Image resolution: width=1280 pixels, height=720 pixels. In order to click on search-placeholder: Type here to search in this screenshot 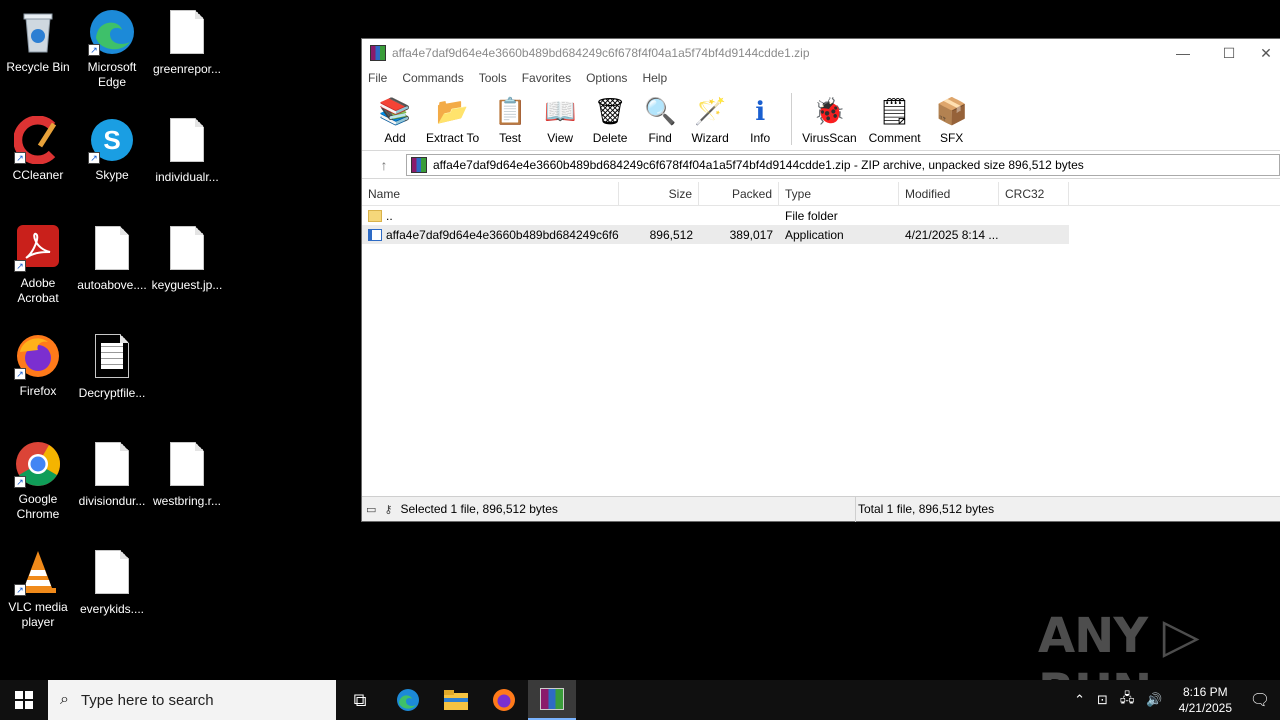, I will do `click(147, 700)`.